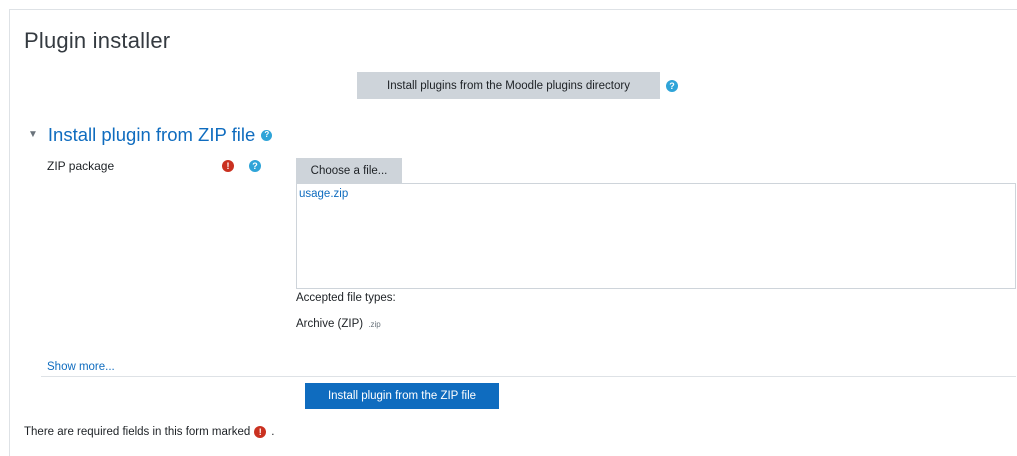 The height and width of the screenshot is (456, 1017). What do you see at coordinates (323, 194) in the screenshot?
I see `selected-file-link: usage.zip` at bounding box center [323, 194].